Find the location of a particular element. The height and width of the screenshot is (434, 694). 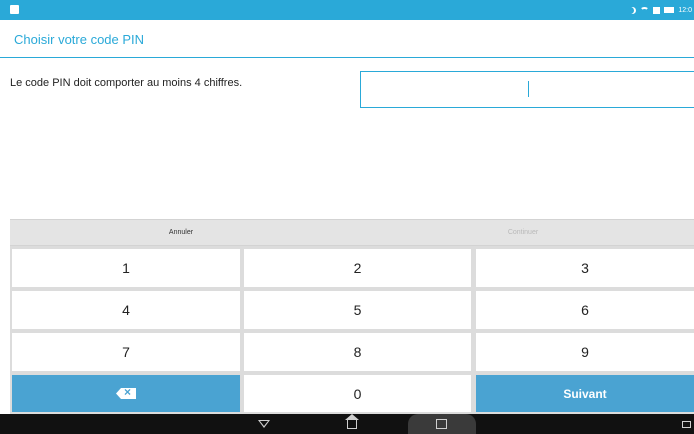

moon-icon is located at coordinates (632, 10).